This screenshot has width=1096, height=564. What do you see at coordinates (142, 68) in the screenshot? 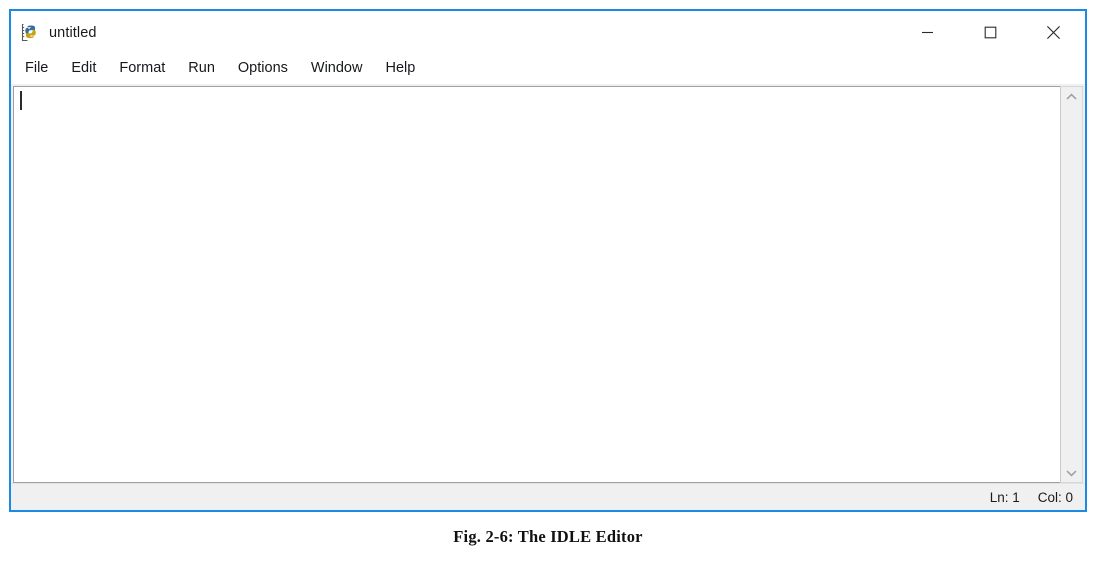
I see `menu-item-format: Format` at bounding box center [142, 68].